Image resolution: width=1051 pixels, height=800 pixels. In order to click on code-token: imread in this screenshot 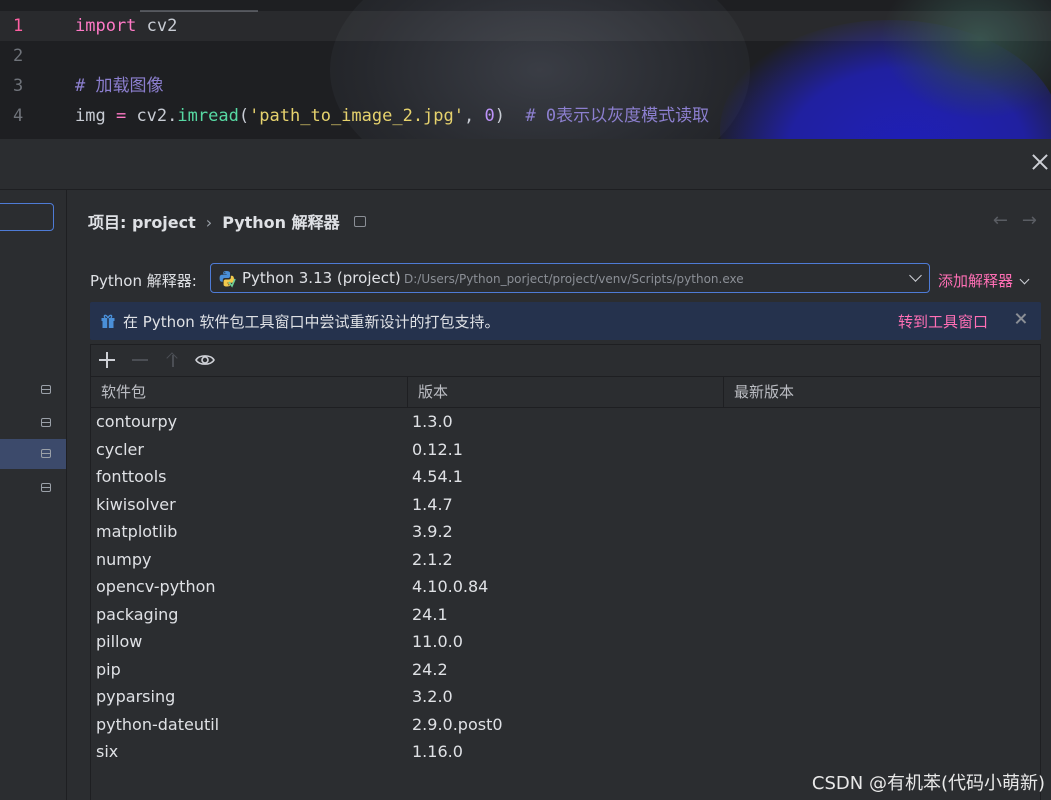, I will do `click(208, 116)`.